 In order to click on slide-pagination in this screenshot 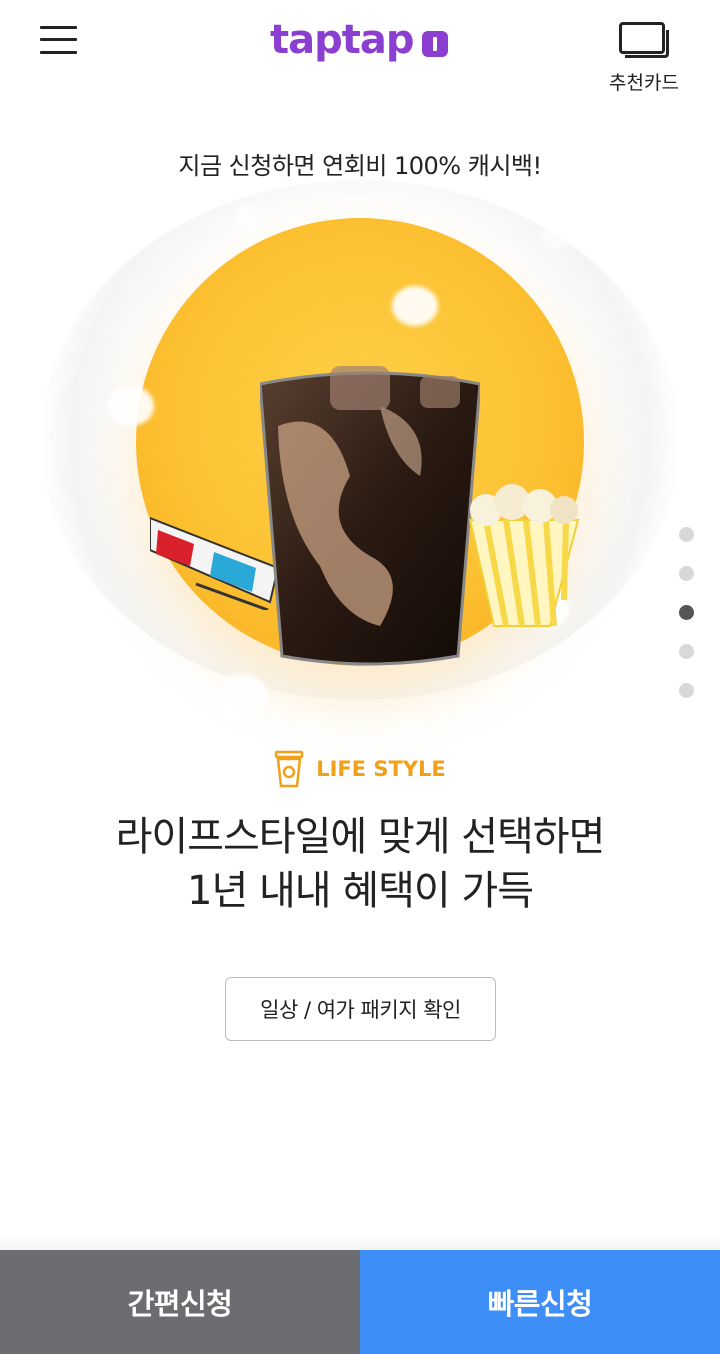, I will do `click(687, 624)`.